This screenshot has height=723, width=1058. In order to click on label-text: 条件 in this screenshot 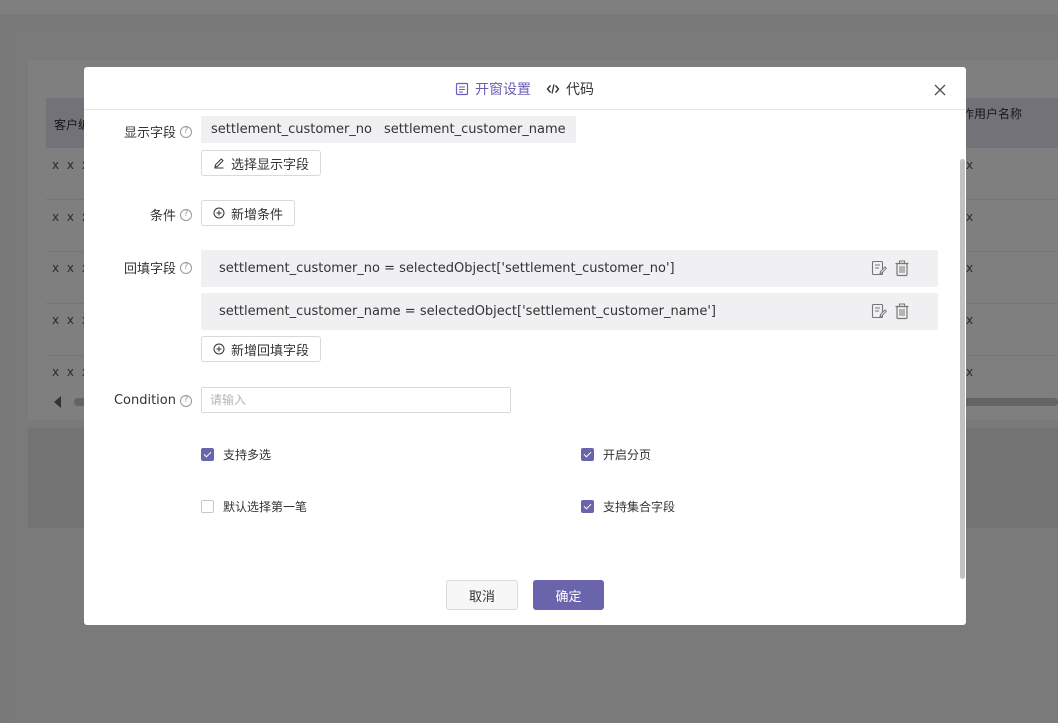, I will do `click(162, 216)`.